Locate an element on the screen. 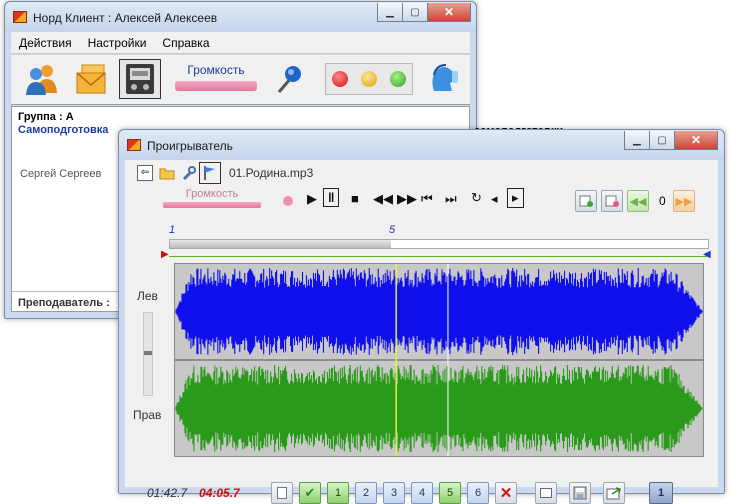 Image resolution: width=732 pixels, height=504 pixels. volume-bar is located at coordinates (216, 86).